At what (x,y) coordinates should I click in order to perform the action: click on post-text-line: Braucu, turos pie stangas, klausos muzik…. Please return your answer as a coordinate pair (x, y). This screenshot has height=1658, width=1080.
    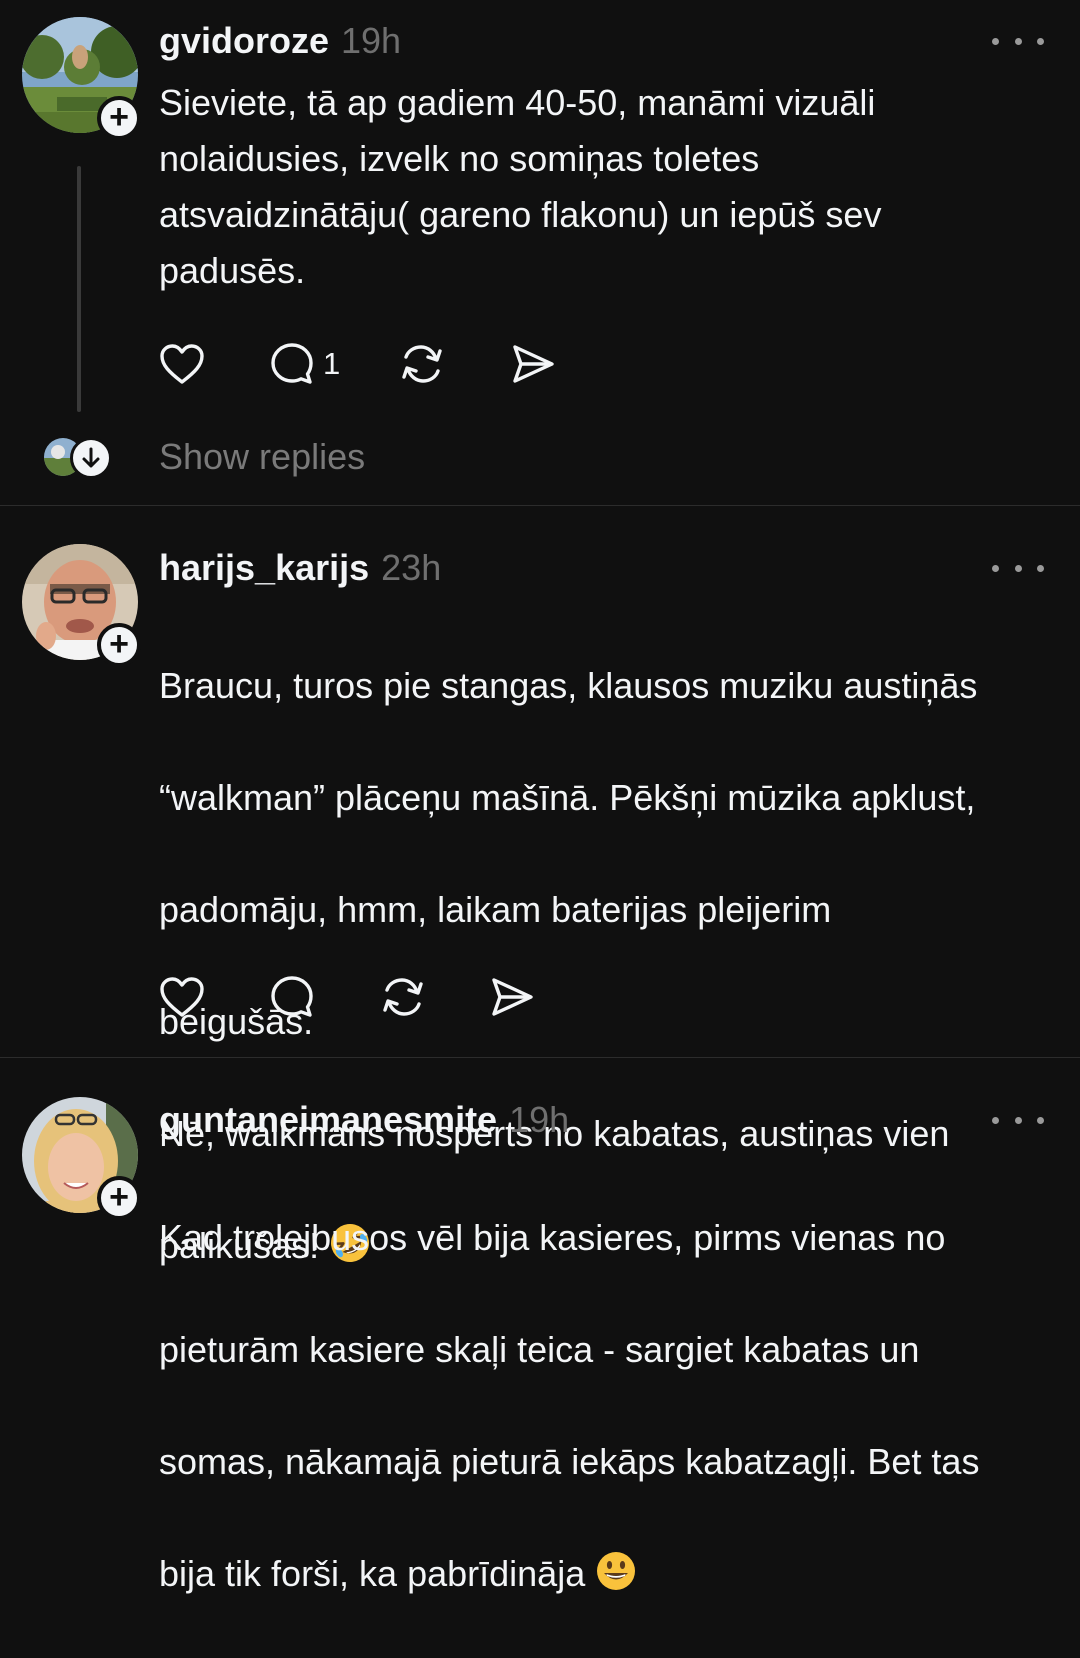
    Looking at the image, I should click on (568, 685).